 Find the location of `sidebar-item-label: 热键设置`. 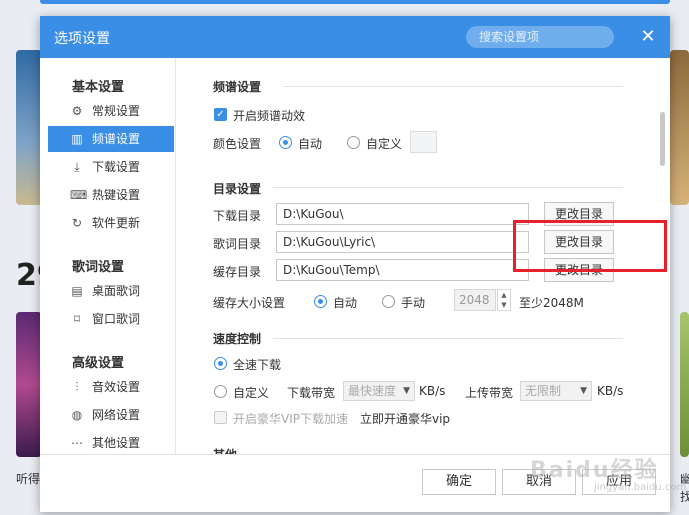

sidebar-item-label: 热键设置 is located at coordinates (116, 195).